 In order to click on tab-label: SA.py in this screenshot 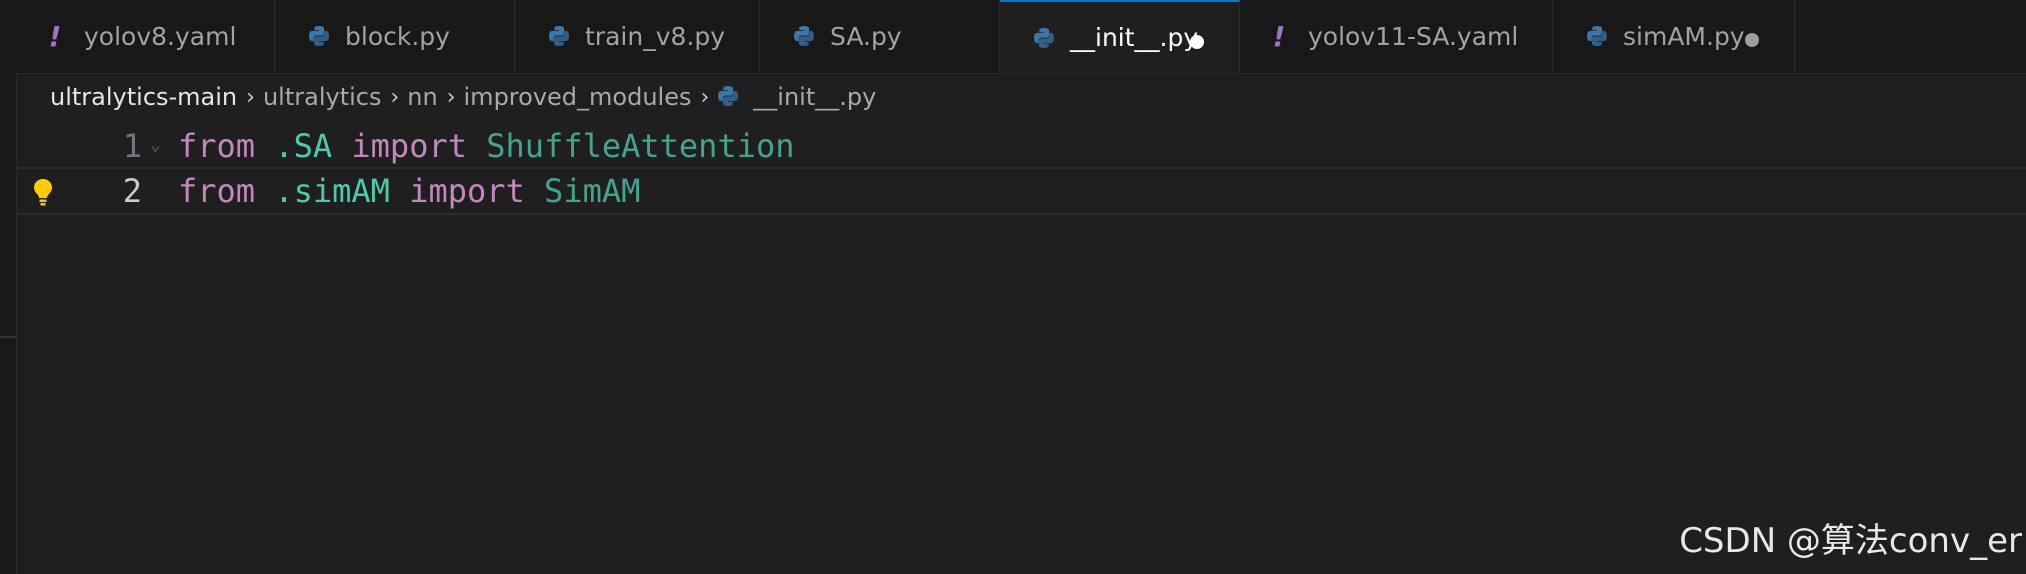, I will do `click(866, 36)`.